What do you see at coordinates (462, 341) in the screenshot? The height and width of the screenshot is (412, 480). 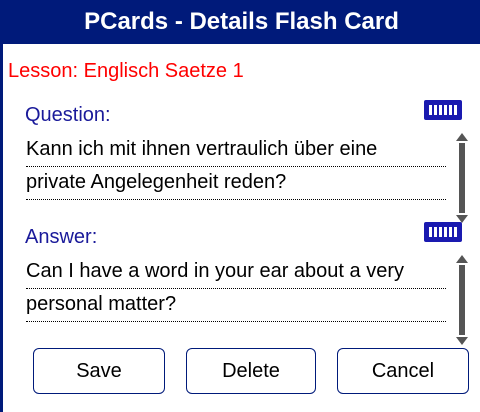 I see `scroll-down-icon` at bounding box center [462, 341].